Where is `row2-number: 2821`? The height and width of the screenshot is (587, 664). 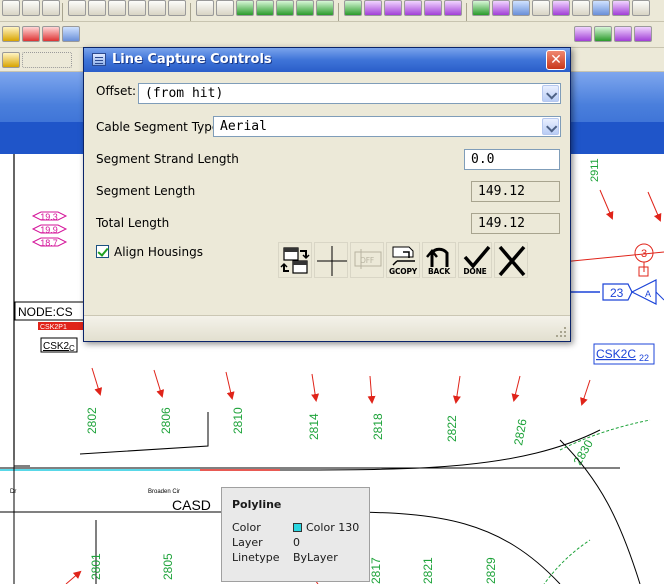 row2-number: 2821 is located at coordinates (428, 570).